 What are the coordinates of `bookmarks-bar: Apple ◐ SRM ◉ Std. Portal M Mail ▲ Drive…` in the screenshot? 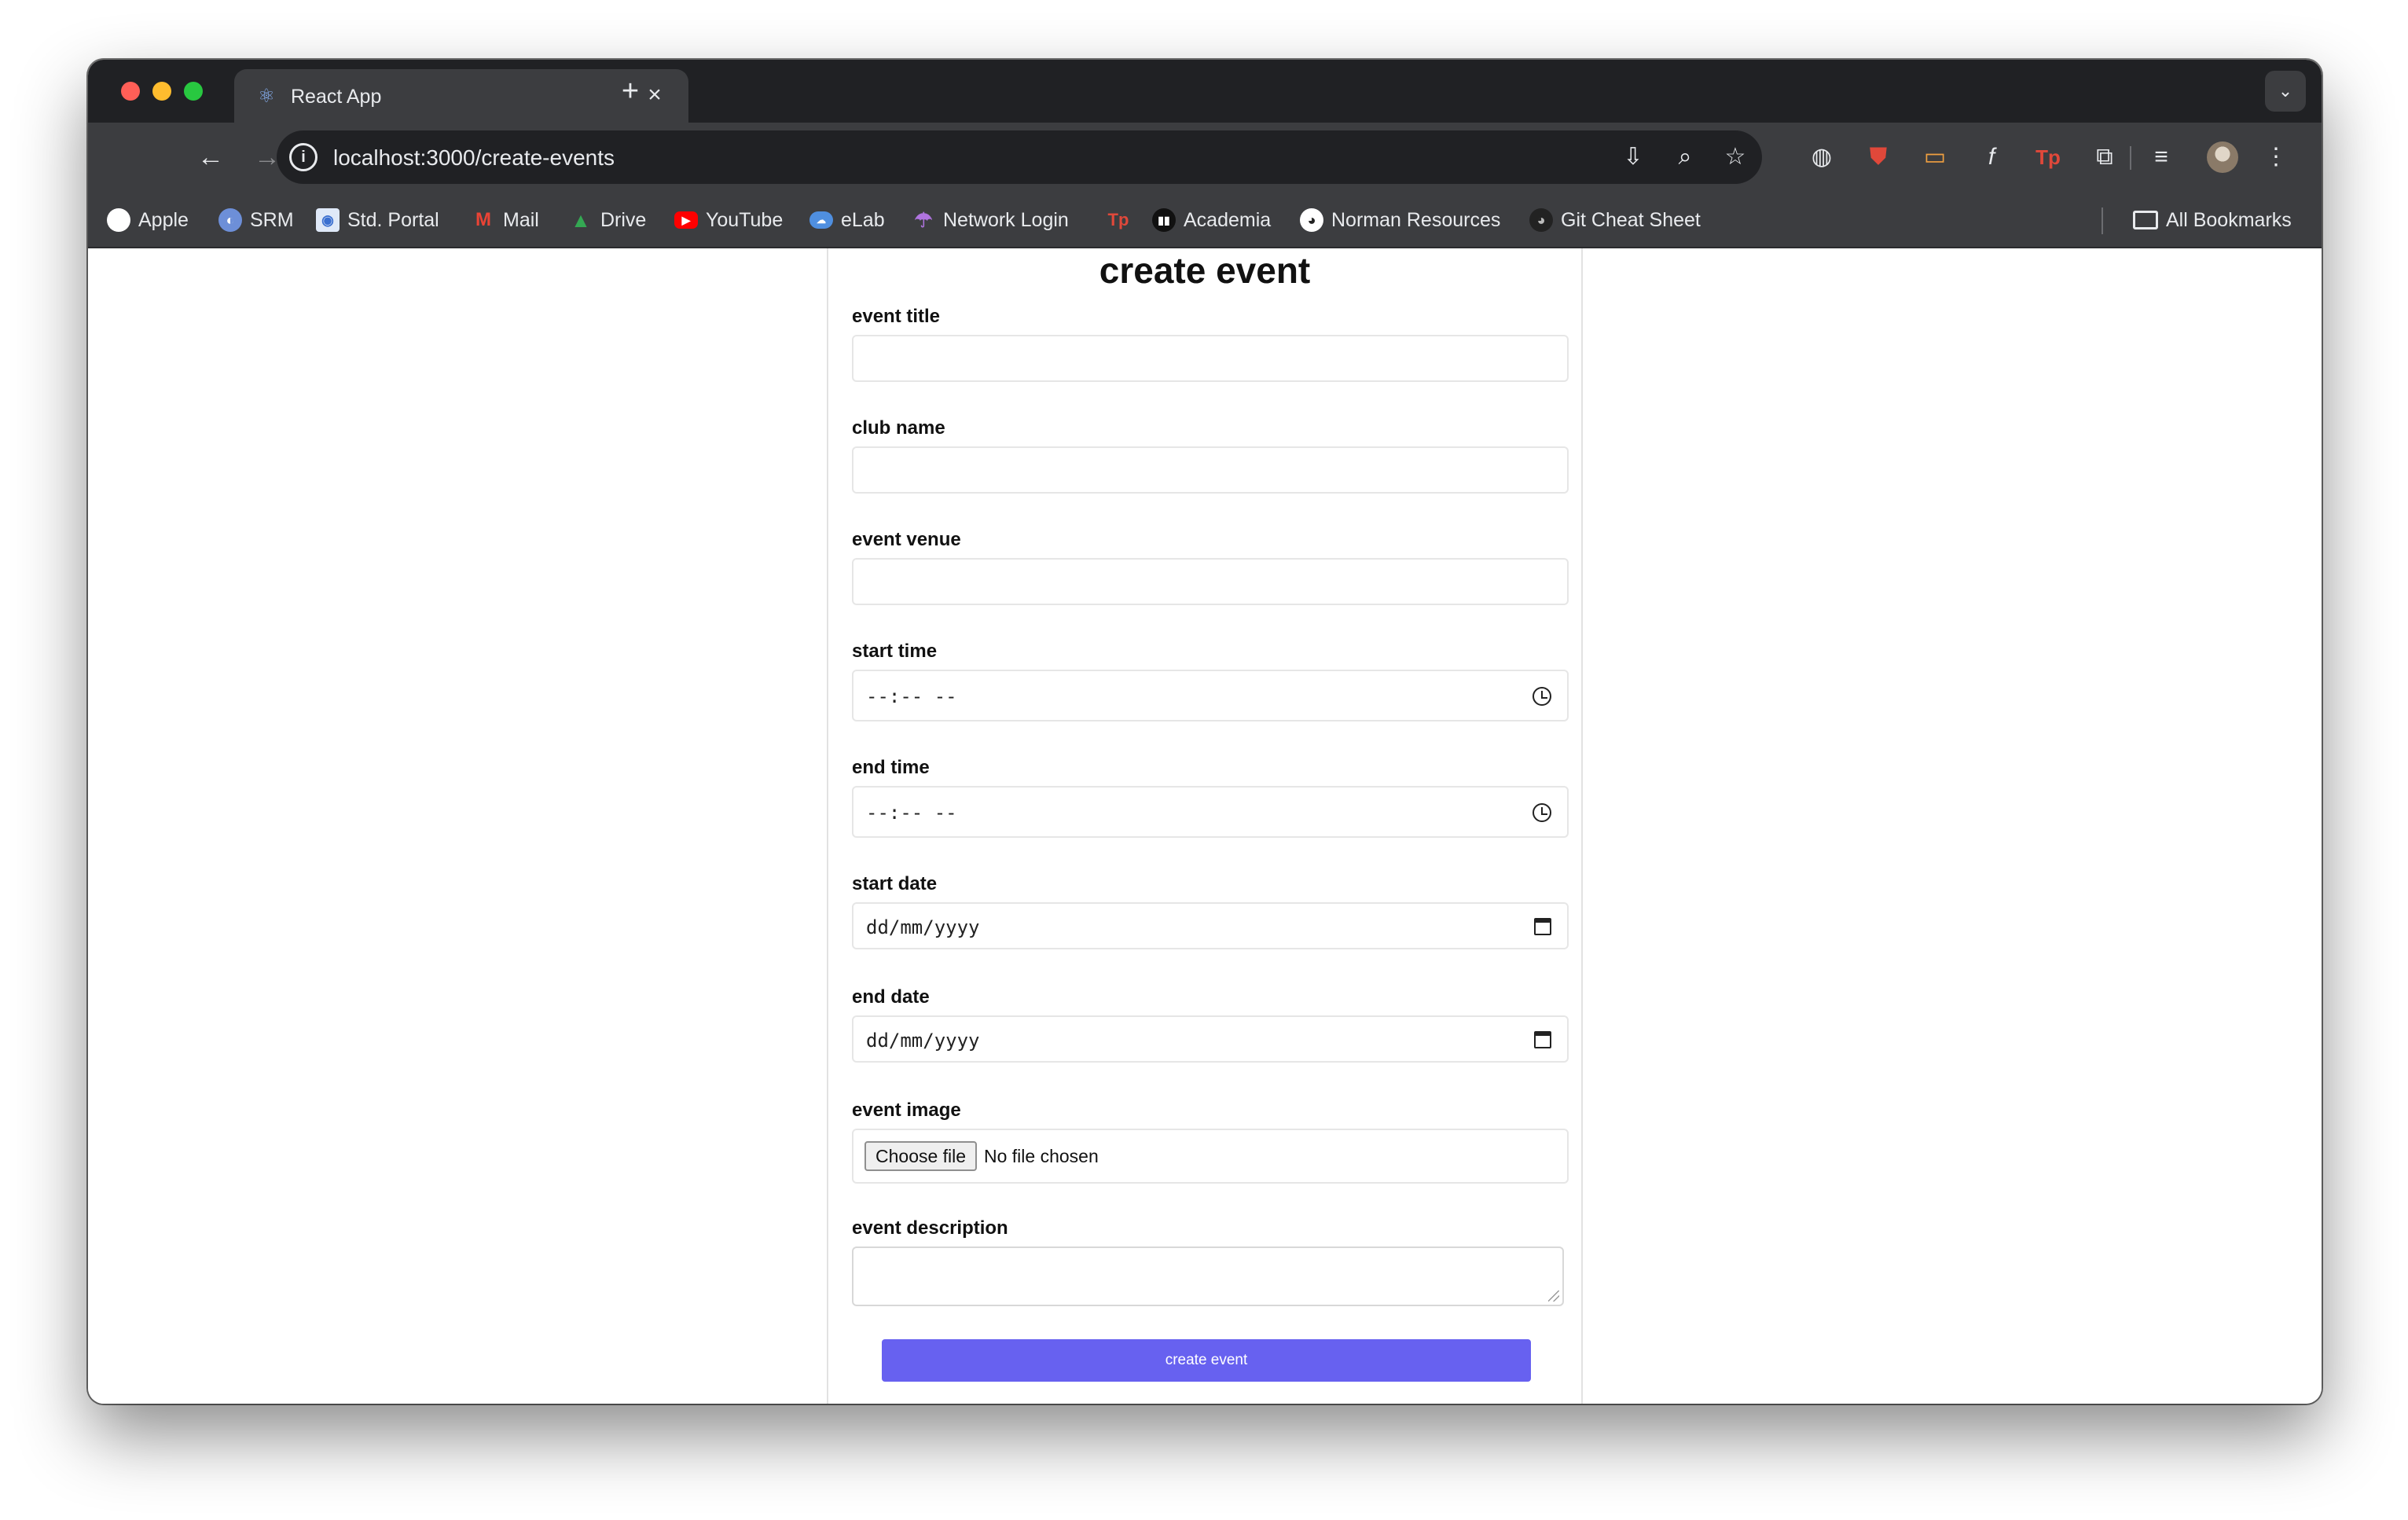 It's located at (1205, 220).